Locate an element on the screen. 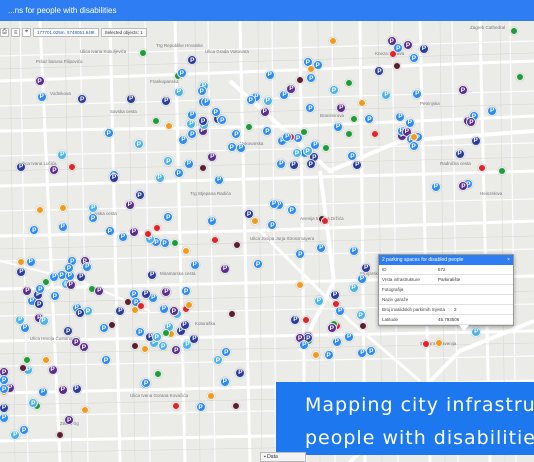 This screenshot has height=462, width=534. popup-close-icon: × is located at coordinates (508, 260).